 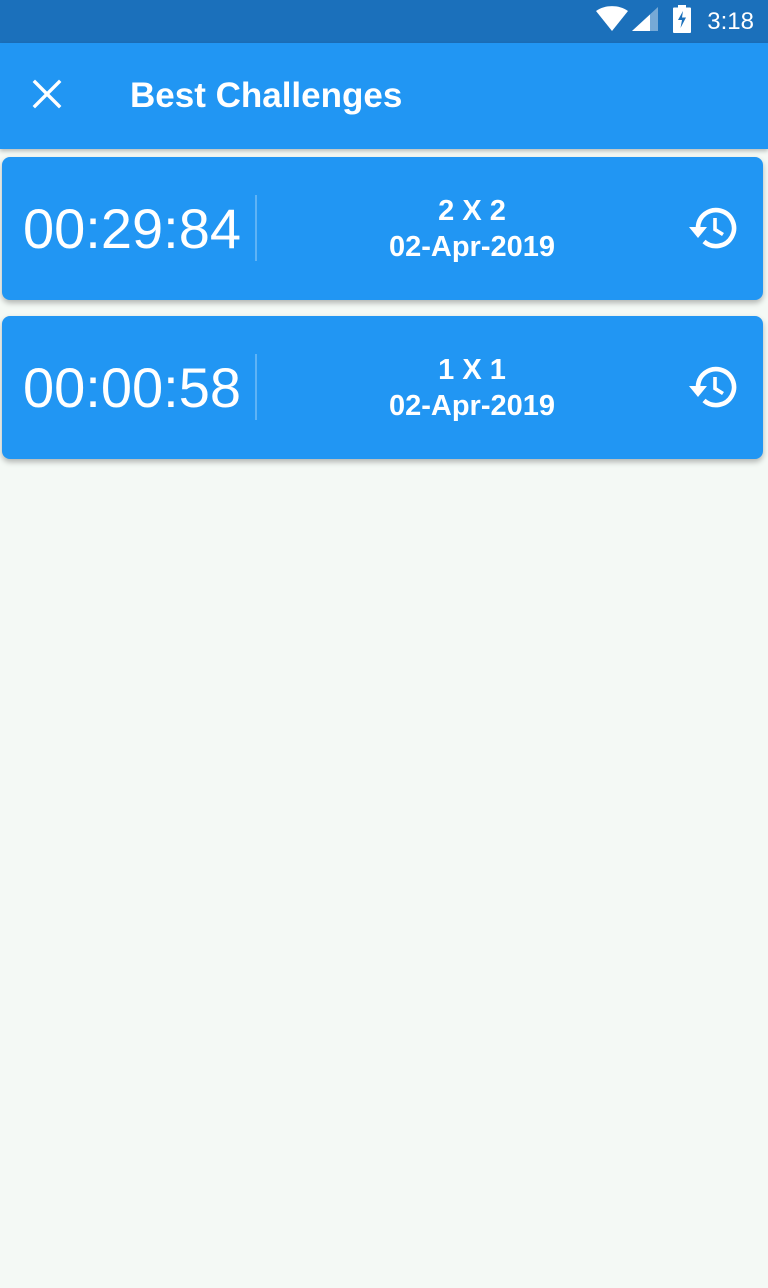 I want to click on close-button, so click(x=47, y=96).